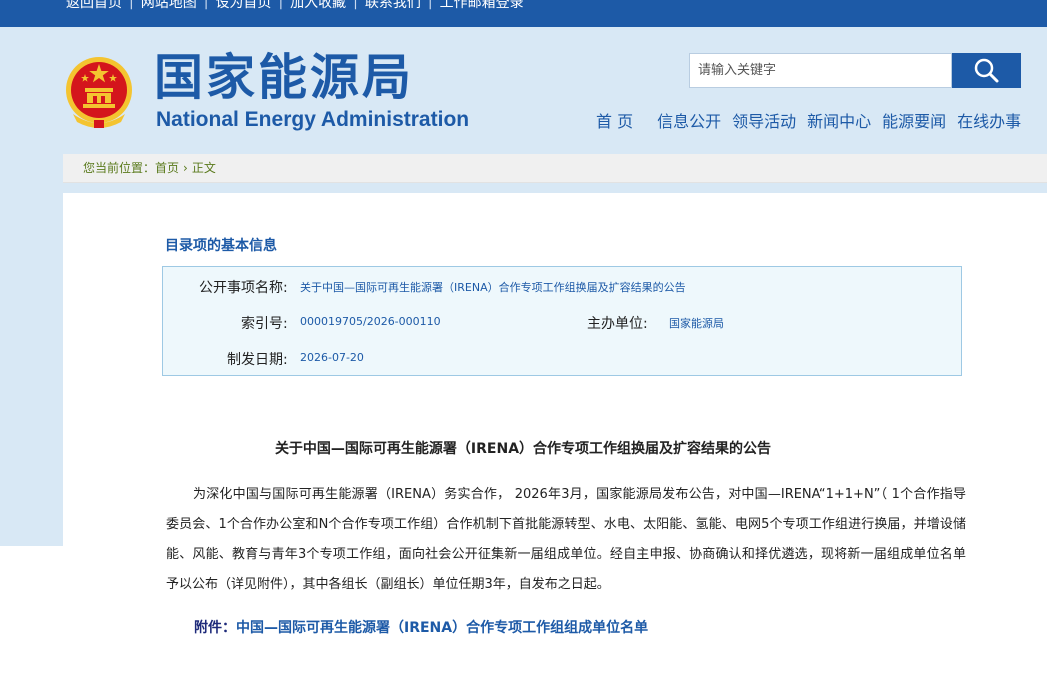 The image size is (1047, 693). I want to click on site-logo-english: National Energy Administration, so click(312, 120).